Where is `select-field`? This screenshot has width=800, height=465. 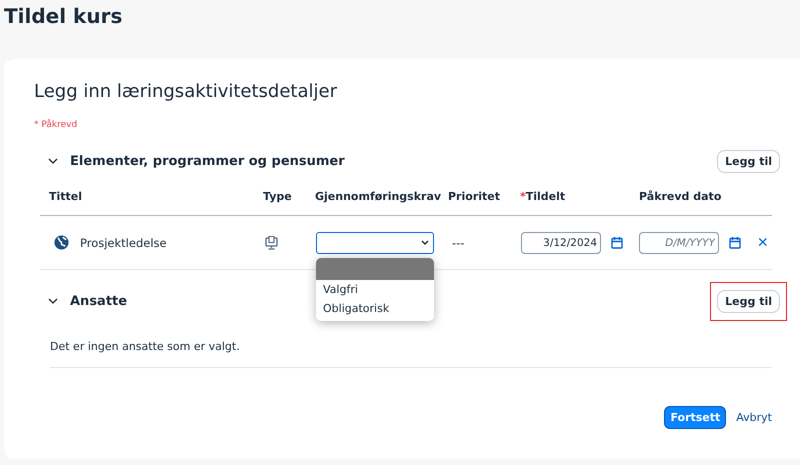 select-field is located at coordinates (375, 243).